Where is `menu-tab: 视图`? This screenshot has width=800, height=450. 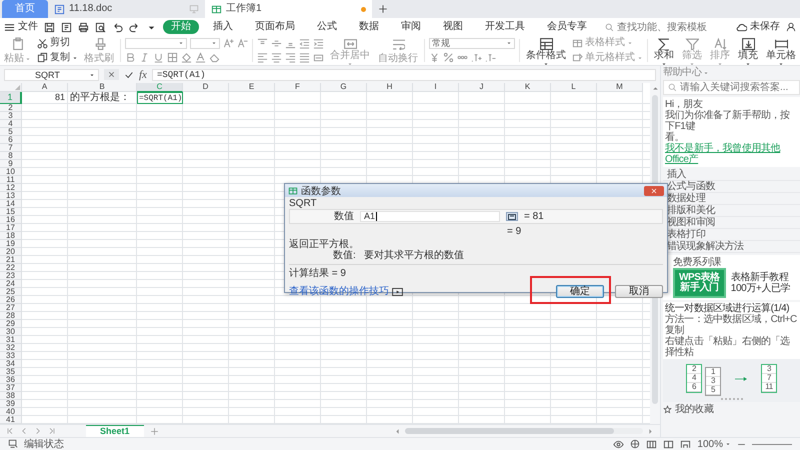 menu-tab: 视图 is located at coordinates (453, 27).